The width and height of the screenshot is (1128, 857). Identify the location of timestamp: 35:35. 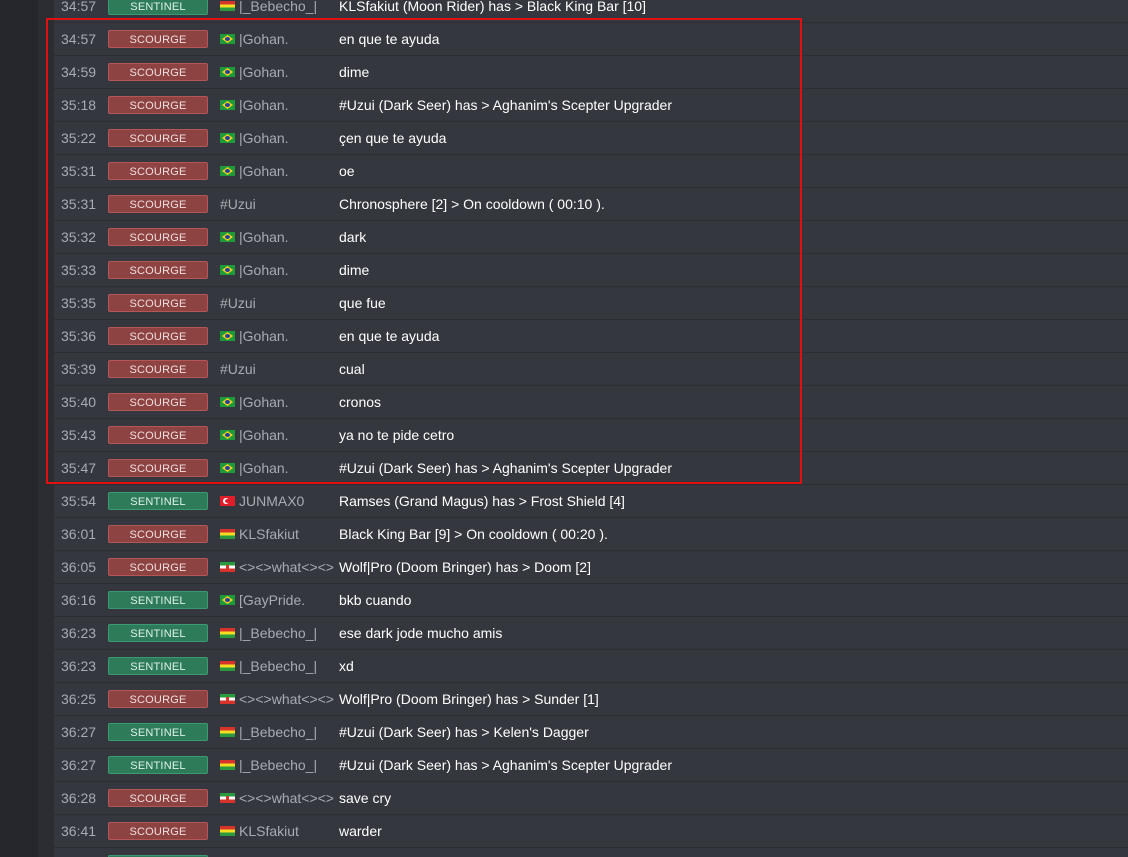
(79, 303).